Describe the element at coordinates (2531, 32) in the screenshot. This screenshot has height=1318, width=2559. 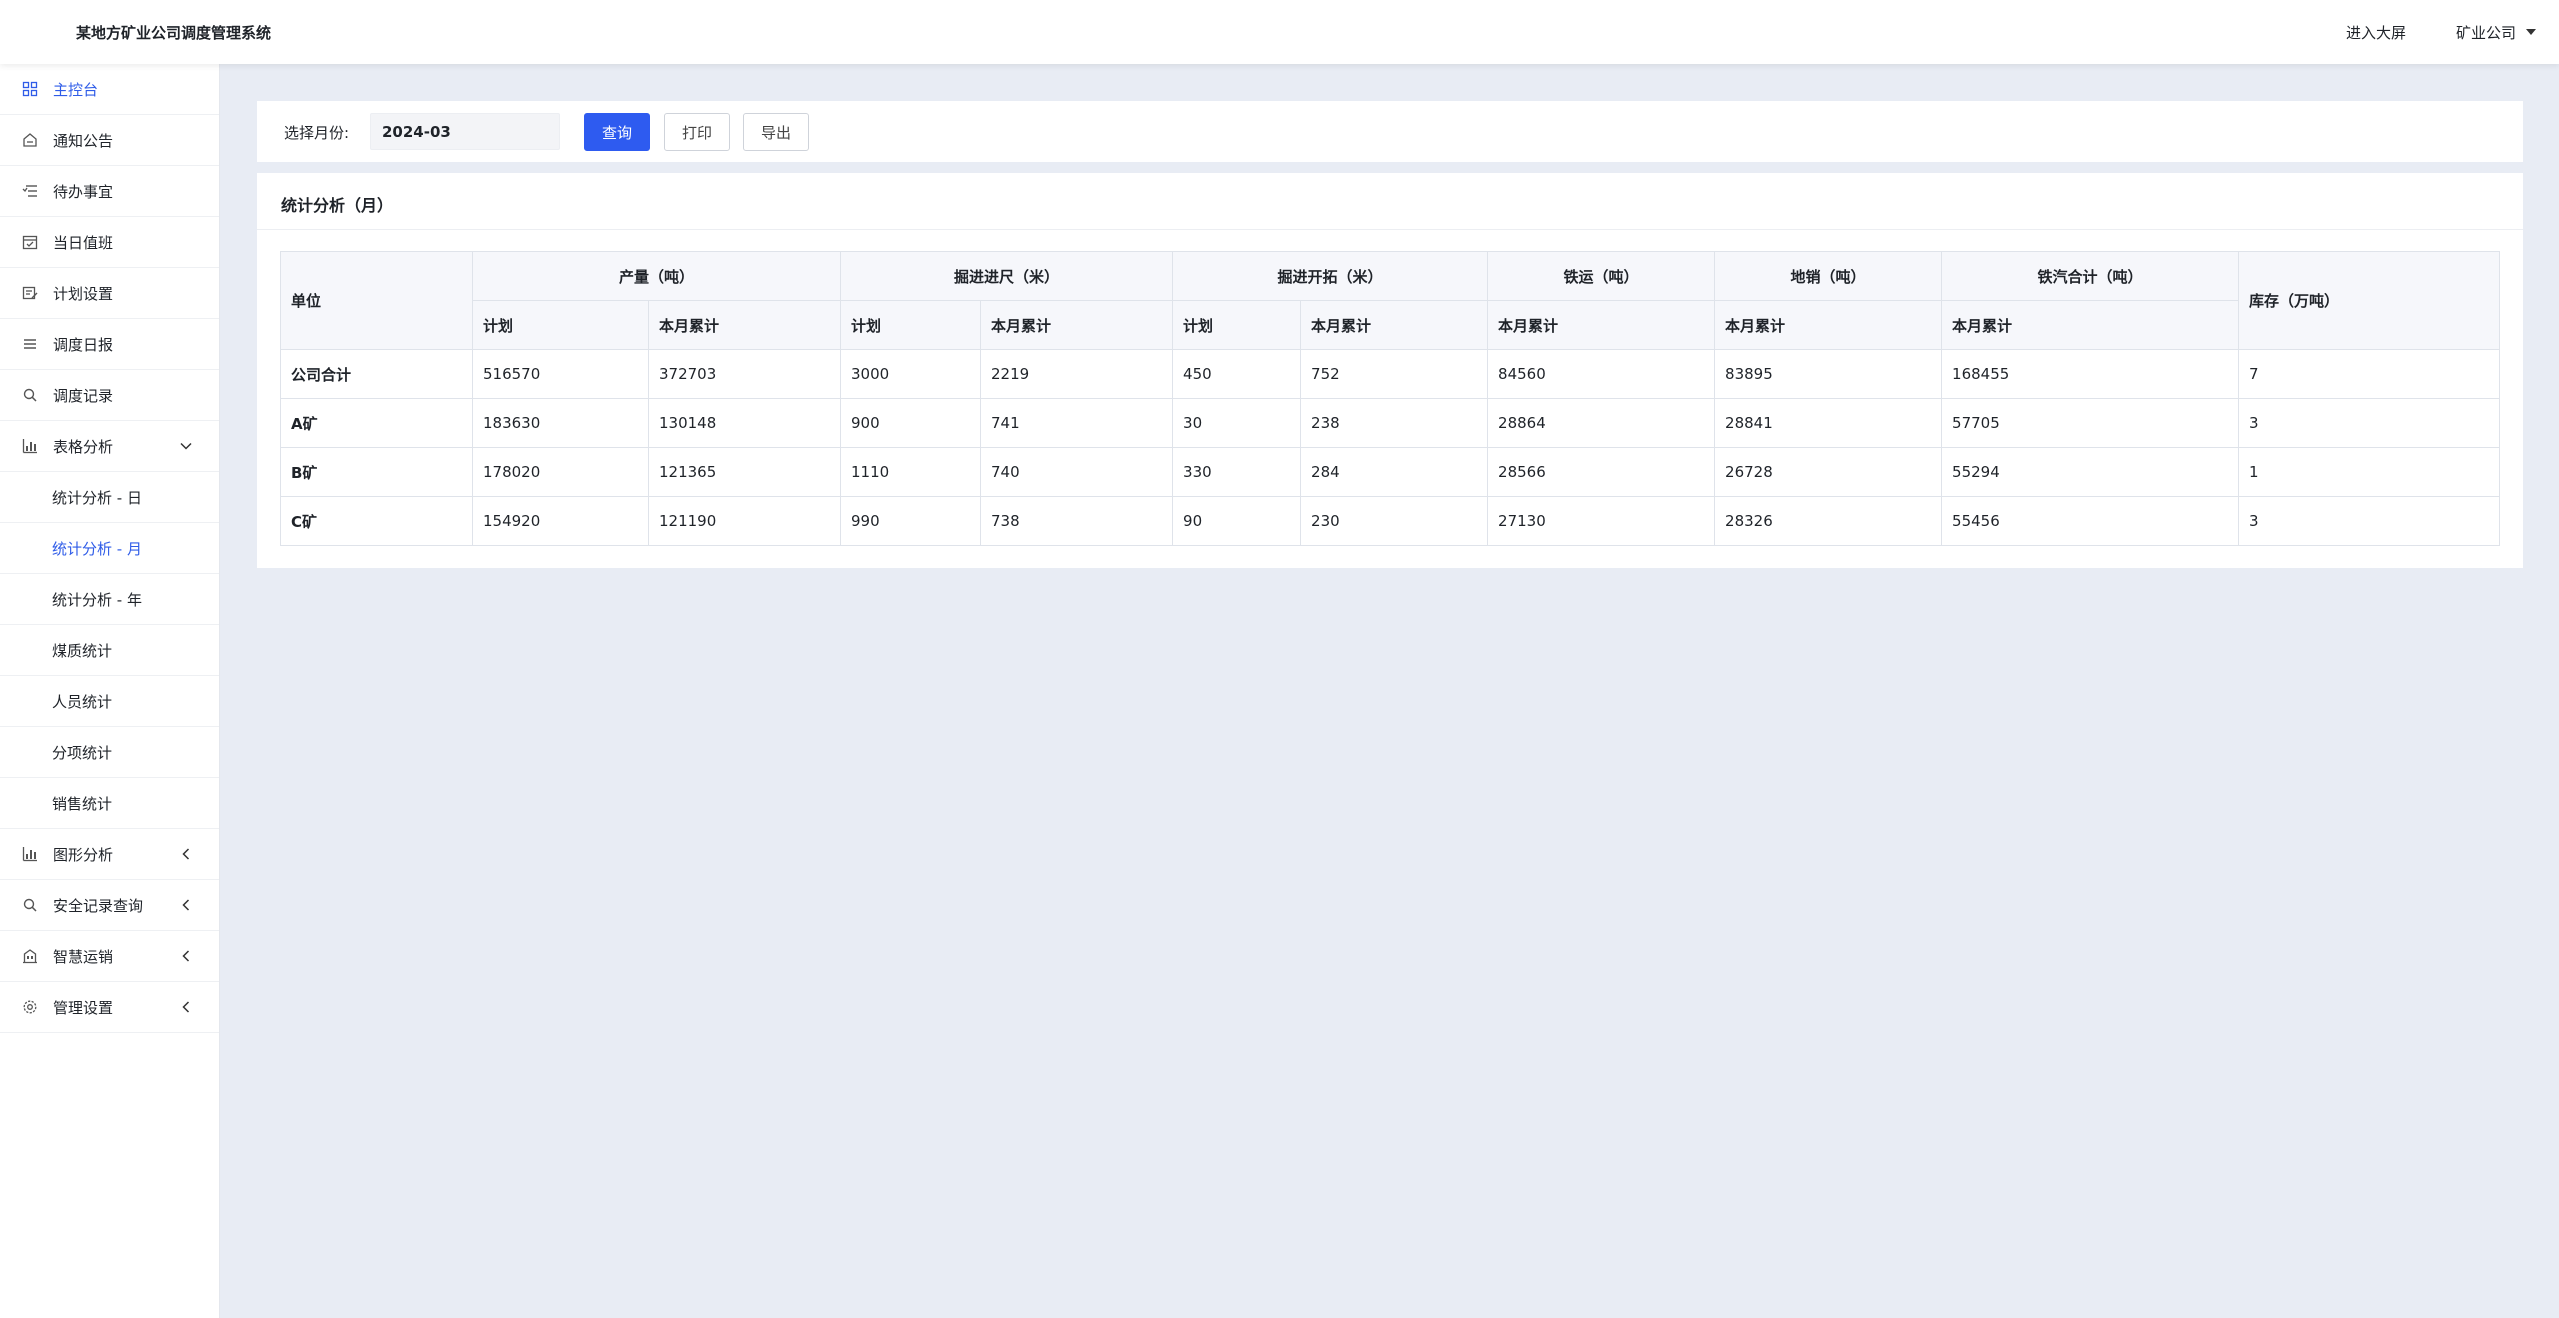
I see `caret-down-icon` at that location.